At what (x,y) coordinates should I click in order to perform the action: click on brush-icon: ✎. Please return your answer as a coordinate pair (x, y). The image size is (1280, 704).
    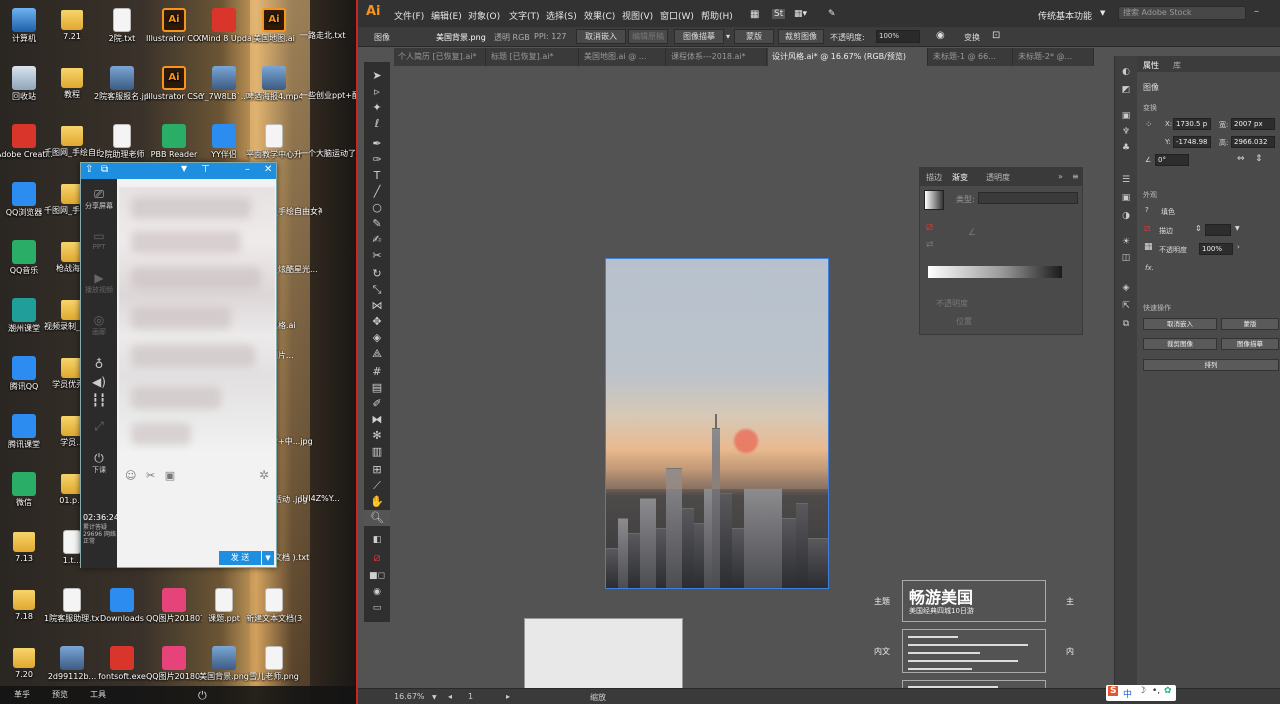
    Looking at the image, I should click on (832, 14).